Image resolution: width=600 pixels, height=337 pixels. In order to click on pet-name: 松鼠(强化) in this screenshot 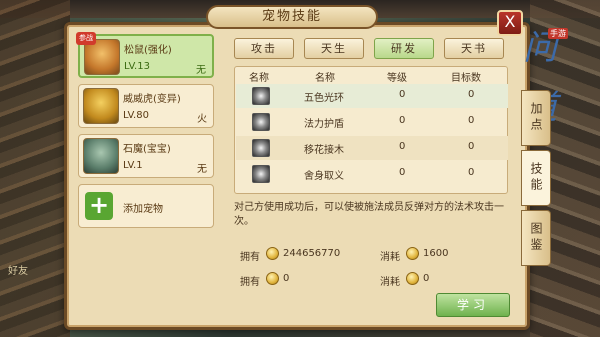, I will do `click(148, 50)`.